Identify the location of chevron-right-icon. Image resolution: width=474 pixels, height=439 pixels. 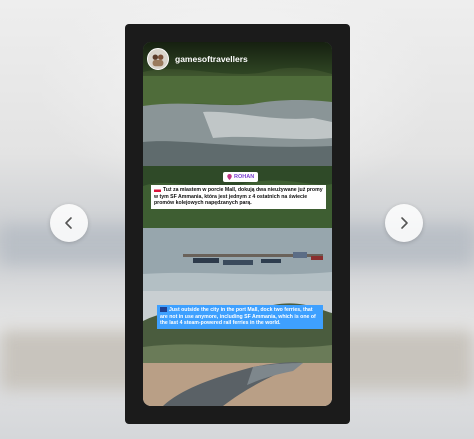
(404, 223).